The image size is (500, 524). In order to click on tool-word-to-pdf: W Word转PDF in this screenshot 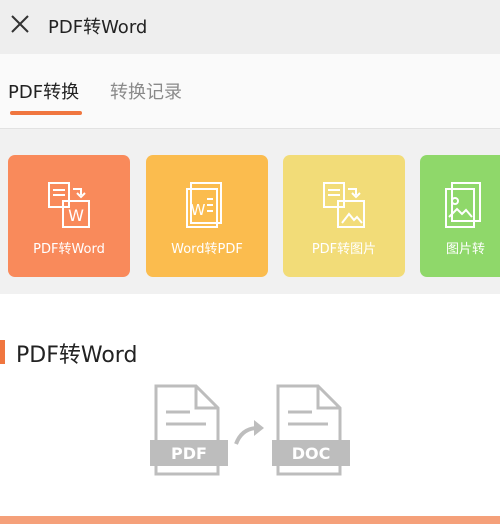, I will do `click(207, 216)`.